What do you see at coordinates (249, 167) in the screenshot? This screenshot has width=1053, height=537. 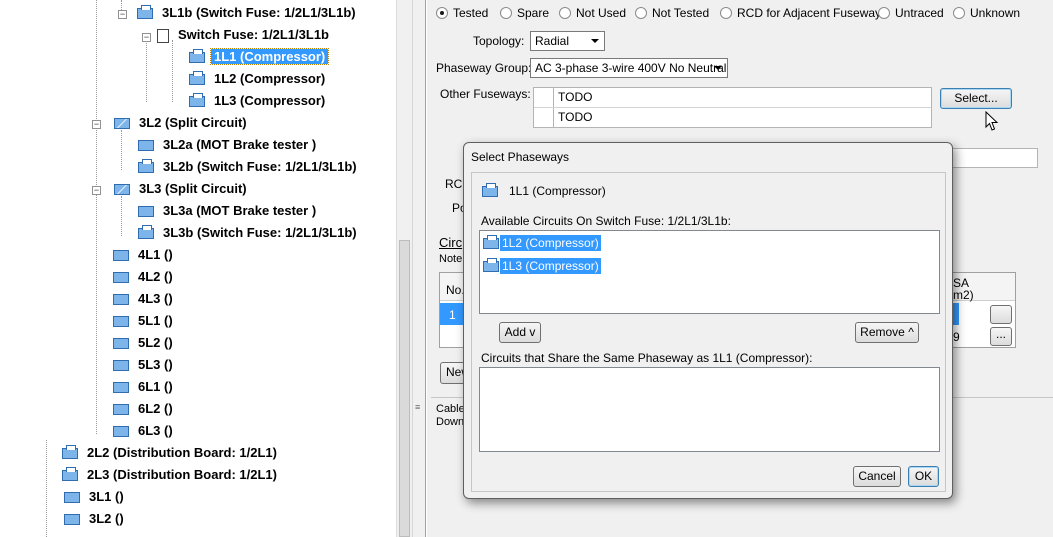 I see `tree-item: 3L2b (Switch Fuse: 1/2L1/3L1b)` at bounding box center [249, 167].